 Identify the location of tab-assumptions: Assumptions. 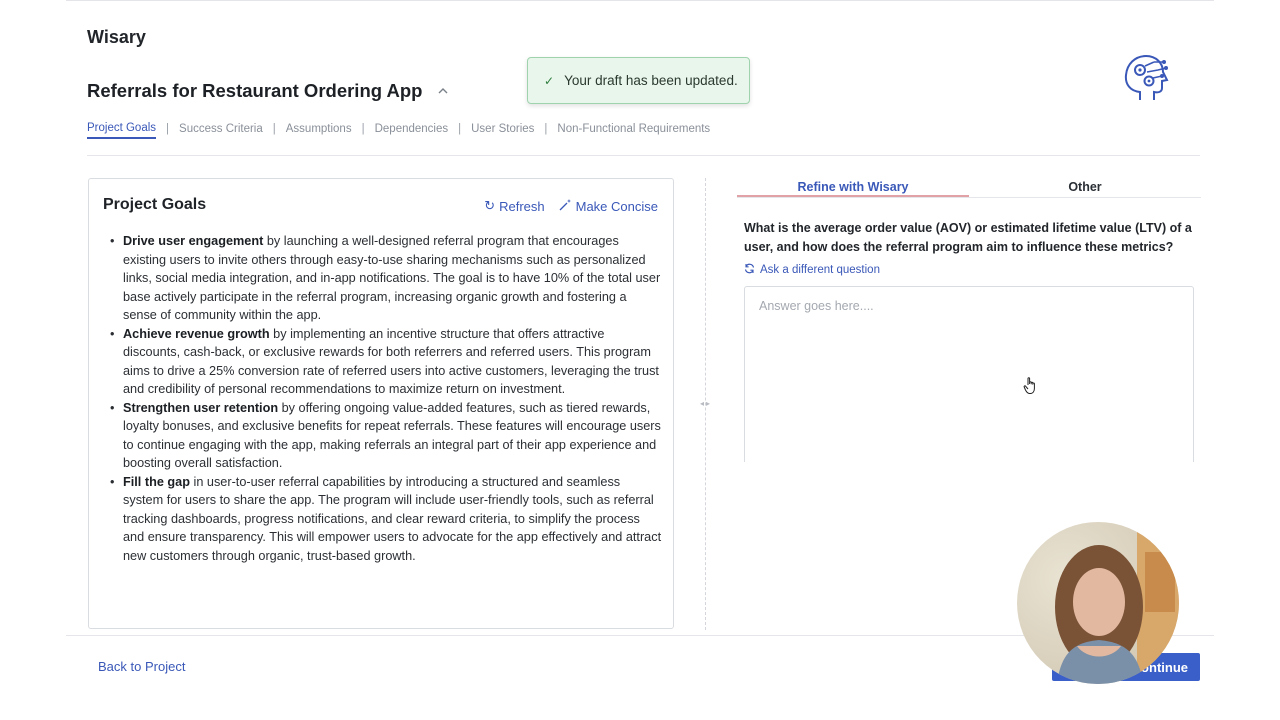
(319, 130).